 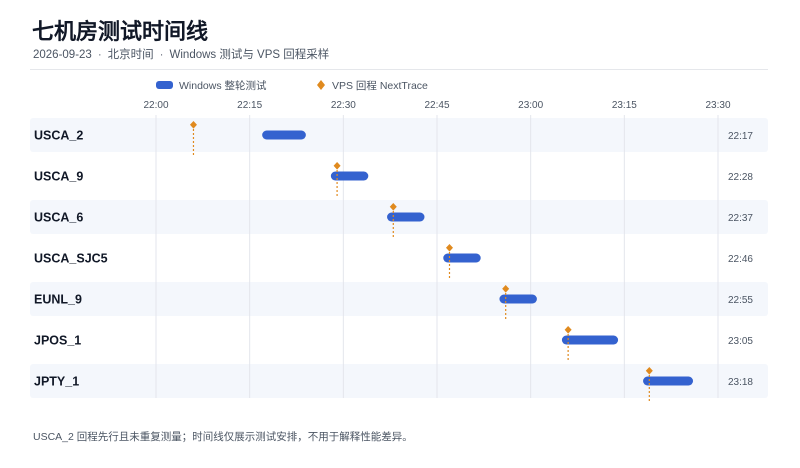 What do you see at coordinates (530, 105) in the screenshot?
I see `x-tick-label: 23:00` at bounding box center [530, 105].